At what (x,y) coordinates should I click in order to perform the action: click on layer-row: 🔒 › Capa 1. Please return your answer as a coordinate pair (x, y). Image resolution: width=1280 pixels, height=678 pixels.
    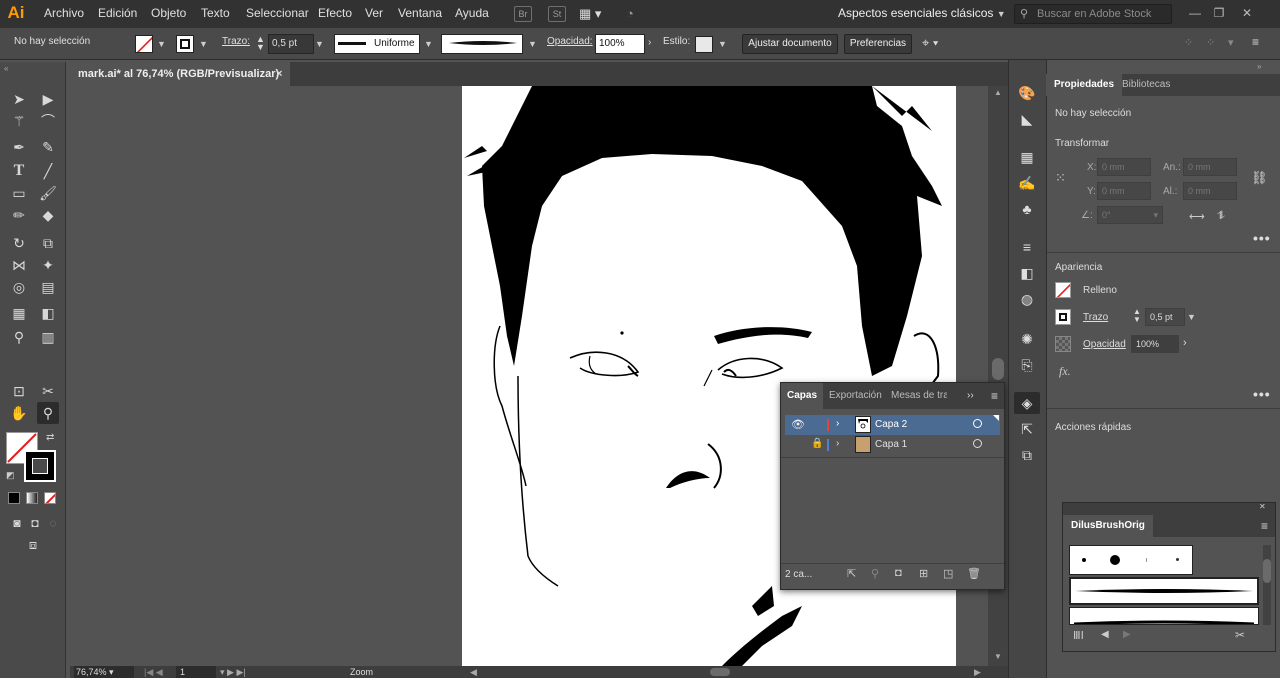
    Looking at the image, I should click on (892, 445).